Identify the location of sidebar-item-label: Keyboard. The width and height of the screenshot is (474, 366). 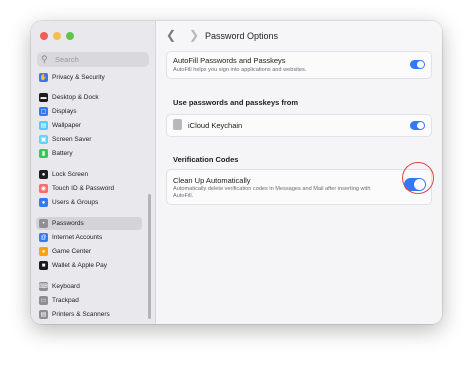
(66, 286).